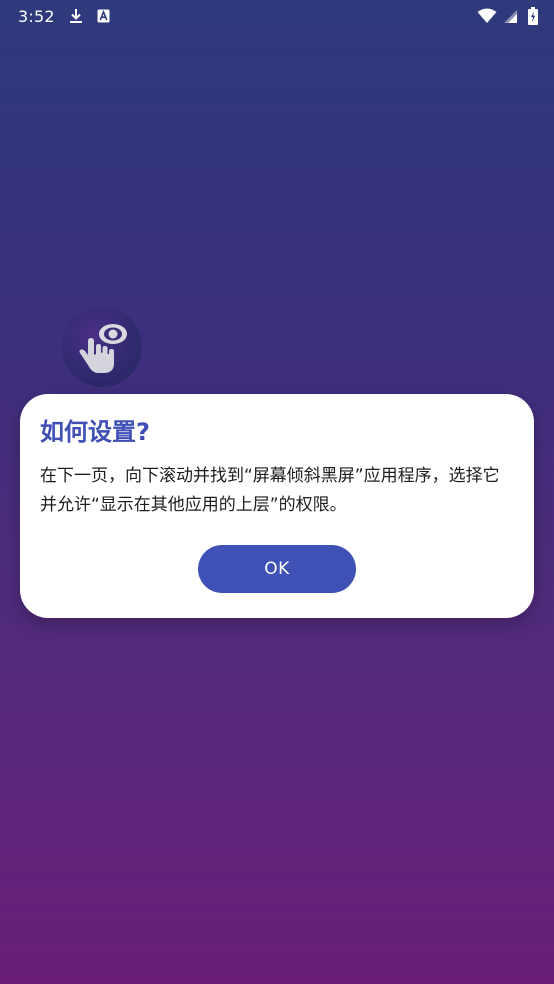 The height and width of the screenshot is (984, 554). What do you see at coordinates (277, 16) in the screenshot?
I see `status-bar: 3:52` at bounding box center [277, 16].